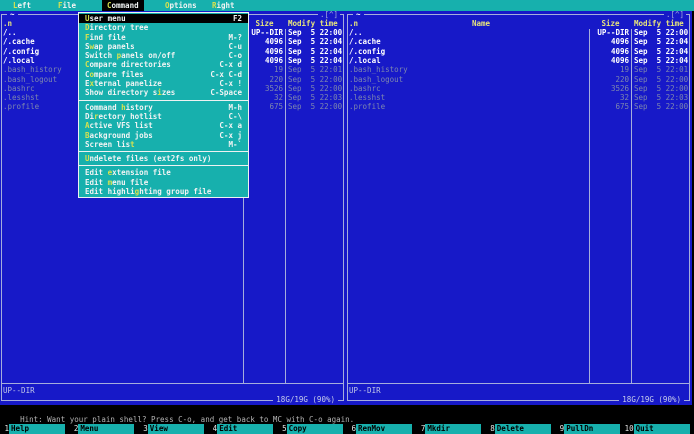  I want to click on fkey-label: RenMov, so click(384, 429).